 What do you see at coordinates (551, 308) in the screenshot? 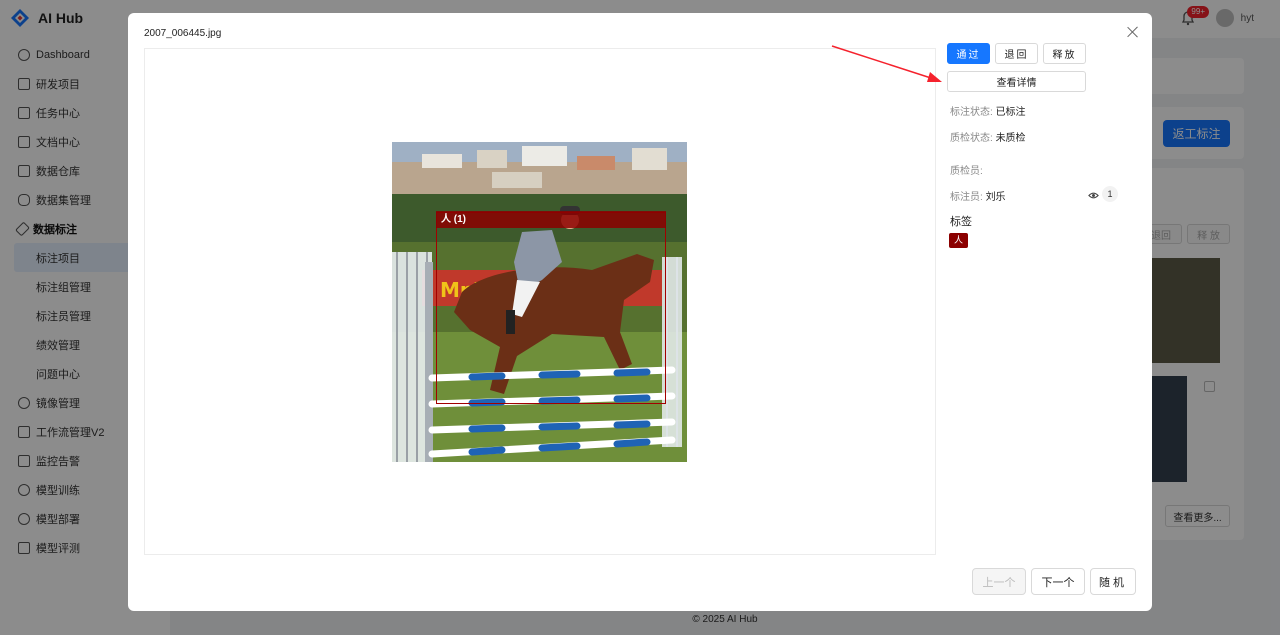
I see `bounding-box` at bounding box center [551, 308].